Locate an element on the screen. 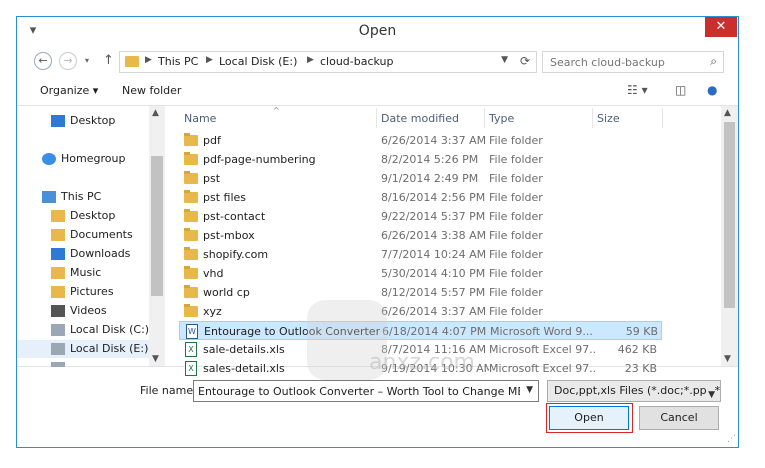 This screenshot has width=765, height=468. sidebar-item-local-disk-c: Local Disk (C:) is located at coordinates (91, 330).